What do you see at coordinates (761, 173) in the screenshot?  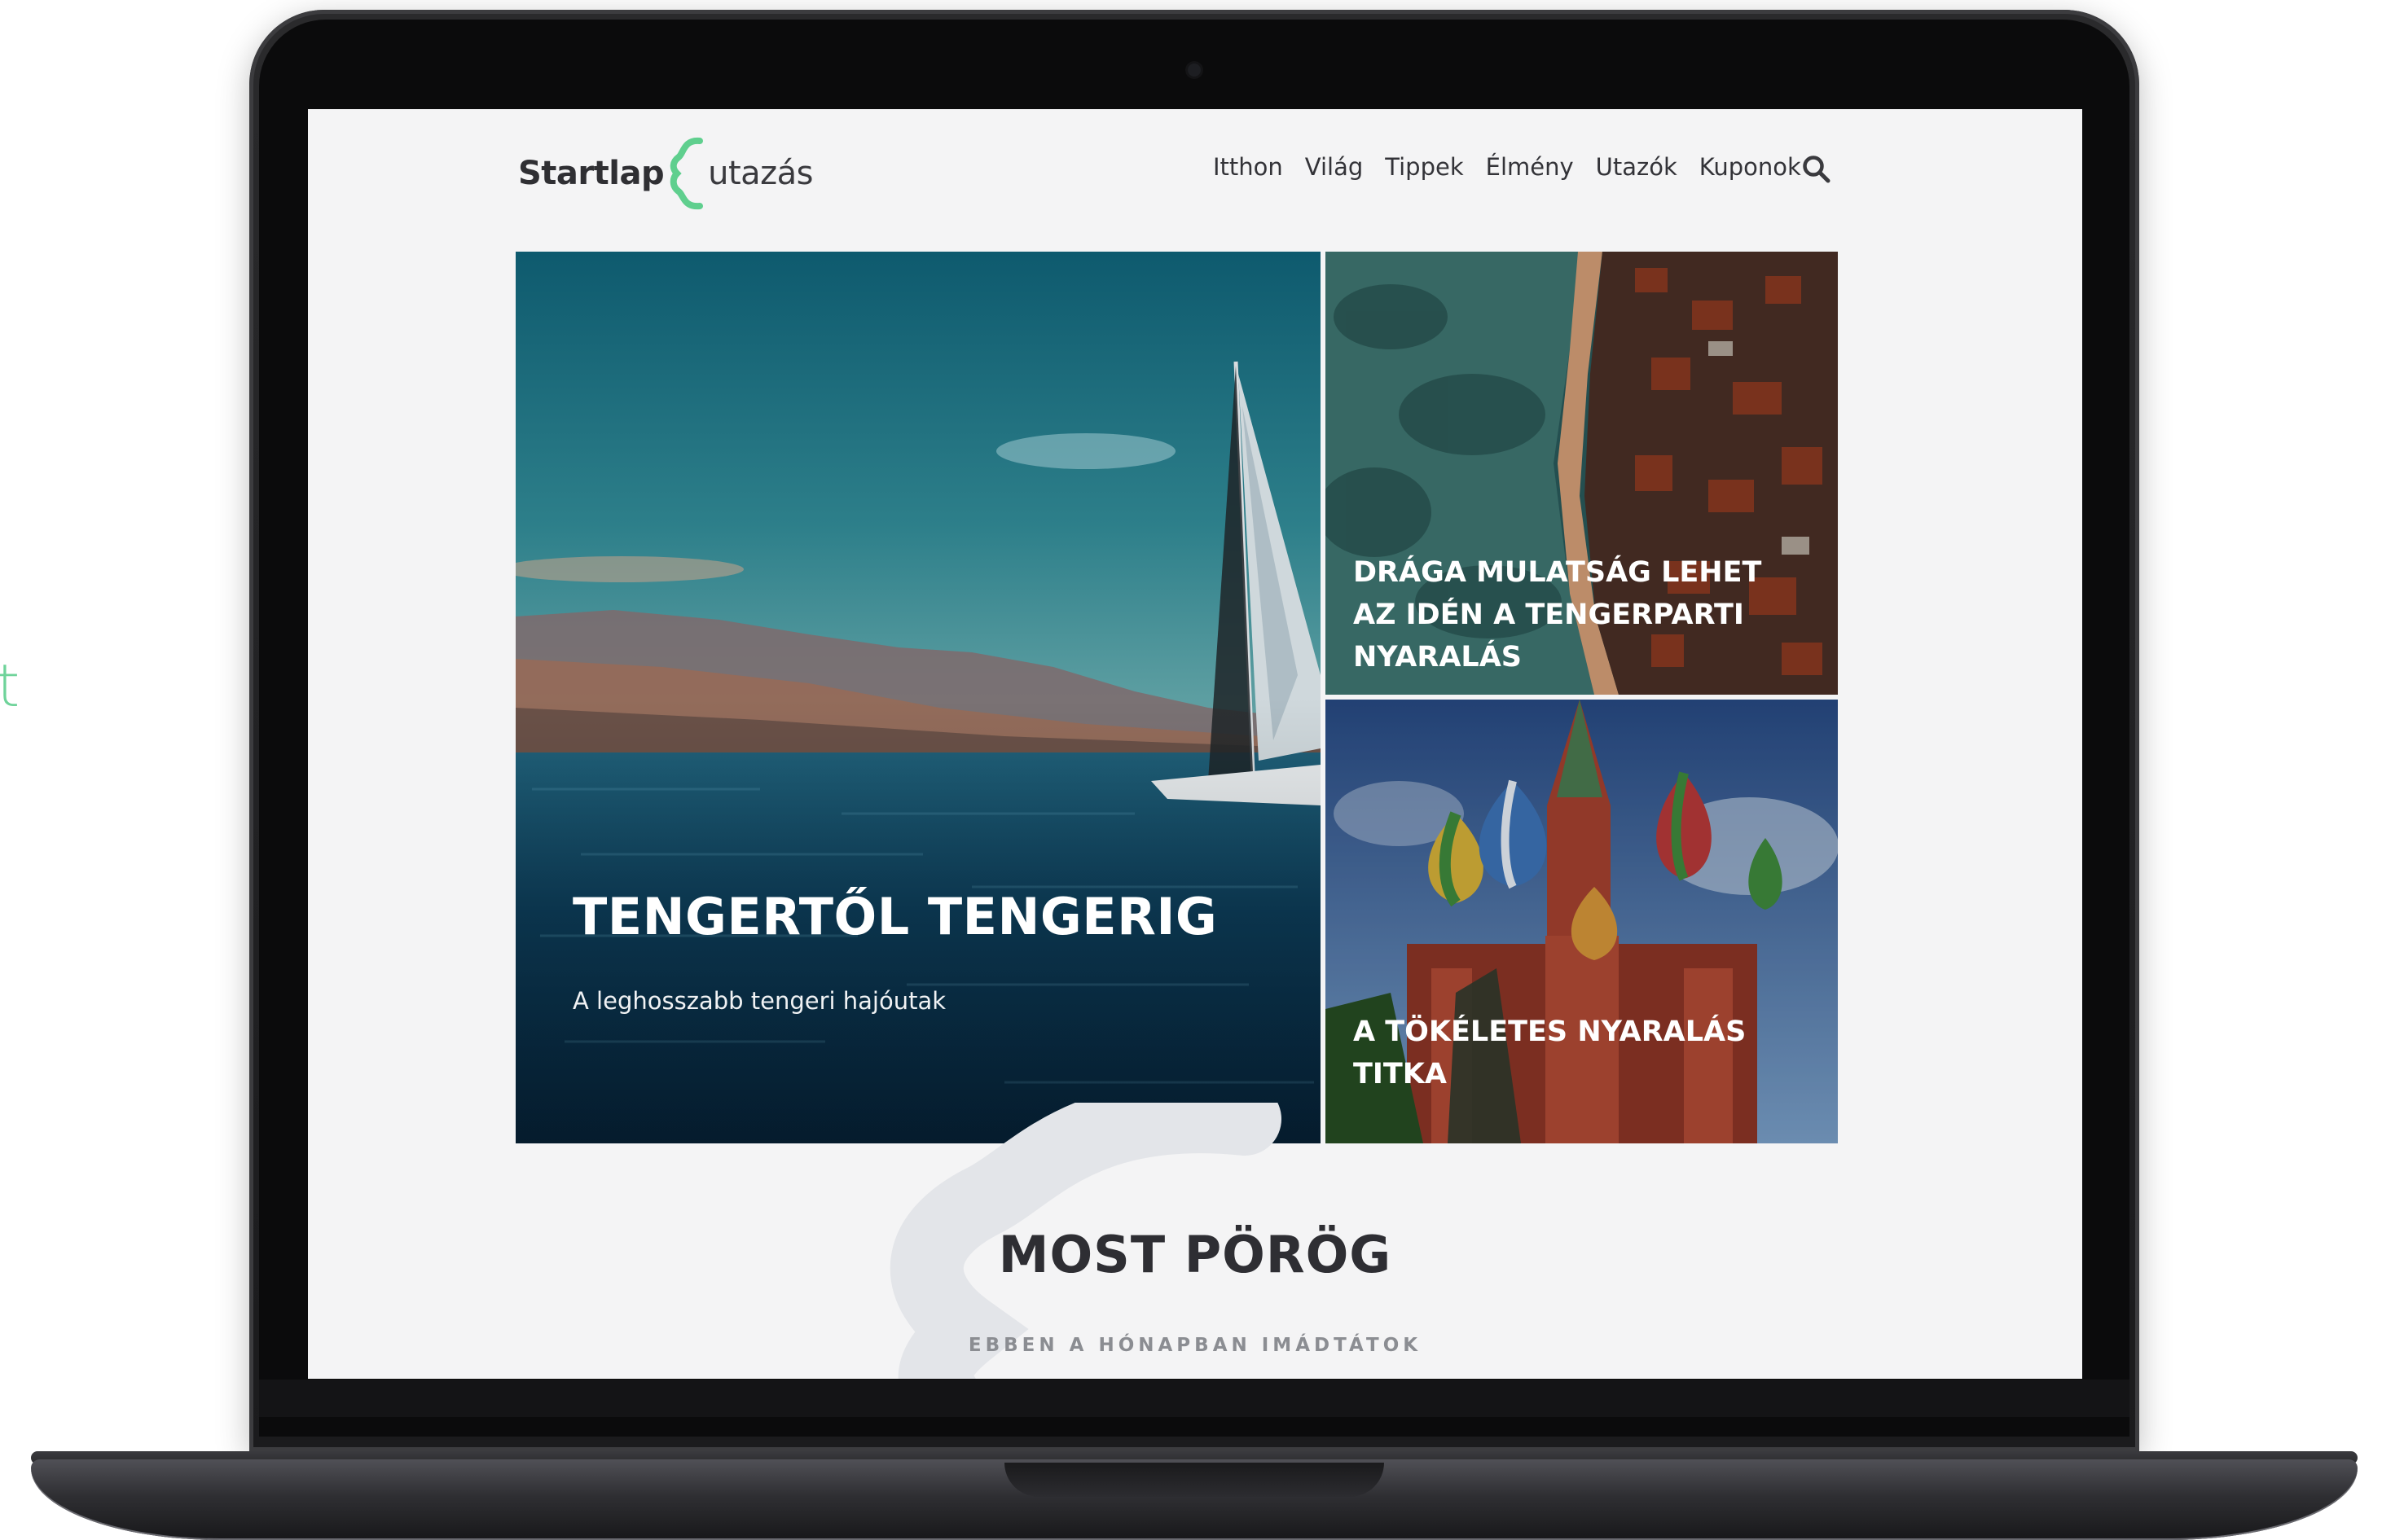 I see `logo-utazas-text: utazás` at bounding box center [761, 173].